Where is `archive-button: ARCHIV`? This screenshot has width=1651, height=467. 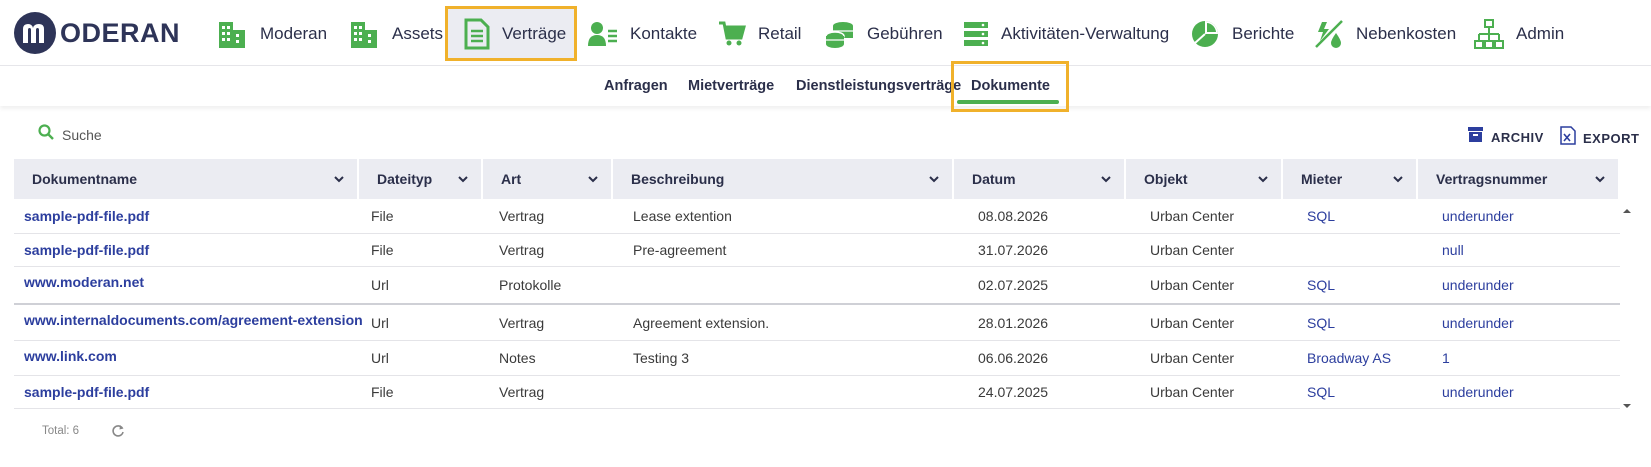
archive-button: ARCHIV is located at coordinates (1505, 137).